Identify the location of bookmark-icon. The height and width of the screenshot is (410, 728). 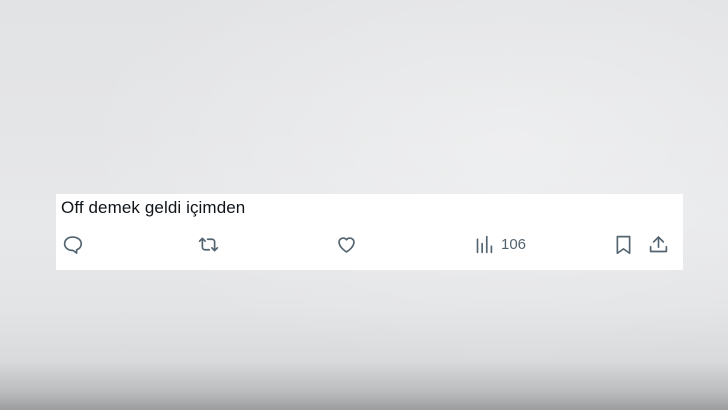
(623, 244).